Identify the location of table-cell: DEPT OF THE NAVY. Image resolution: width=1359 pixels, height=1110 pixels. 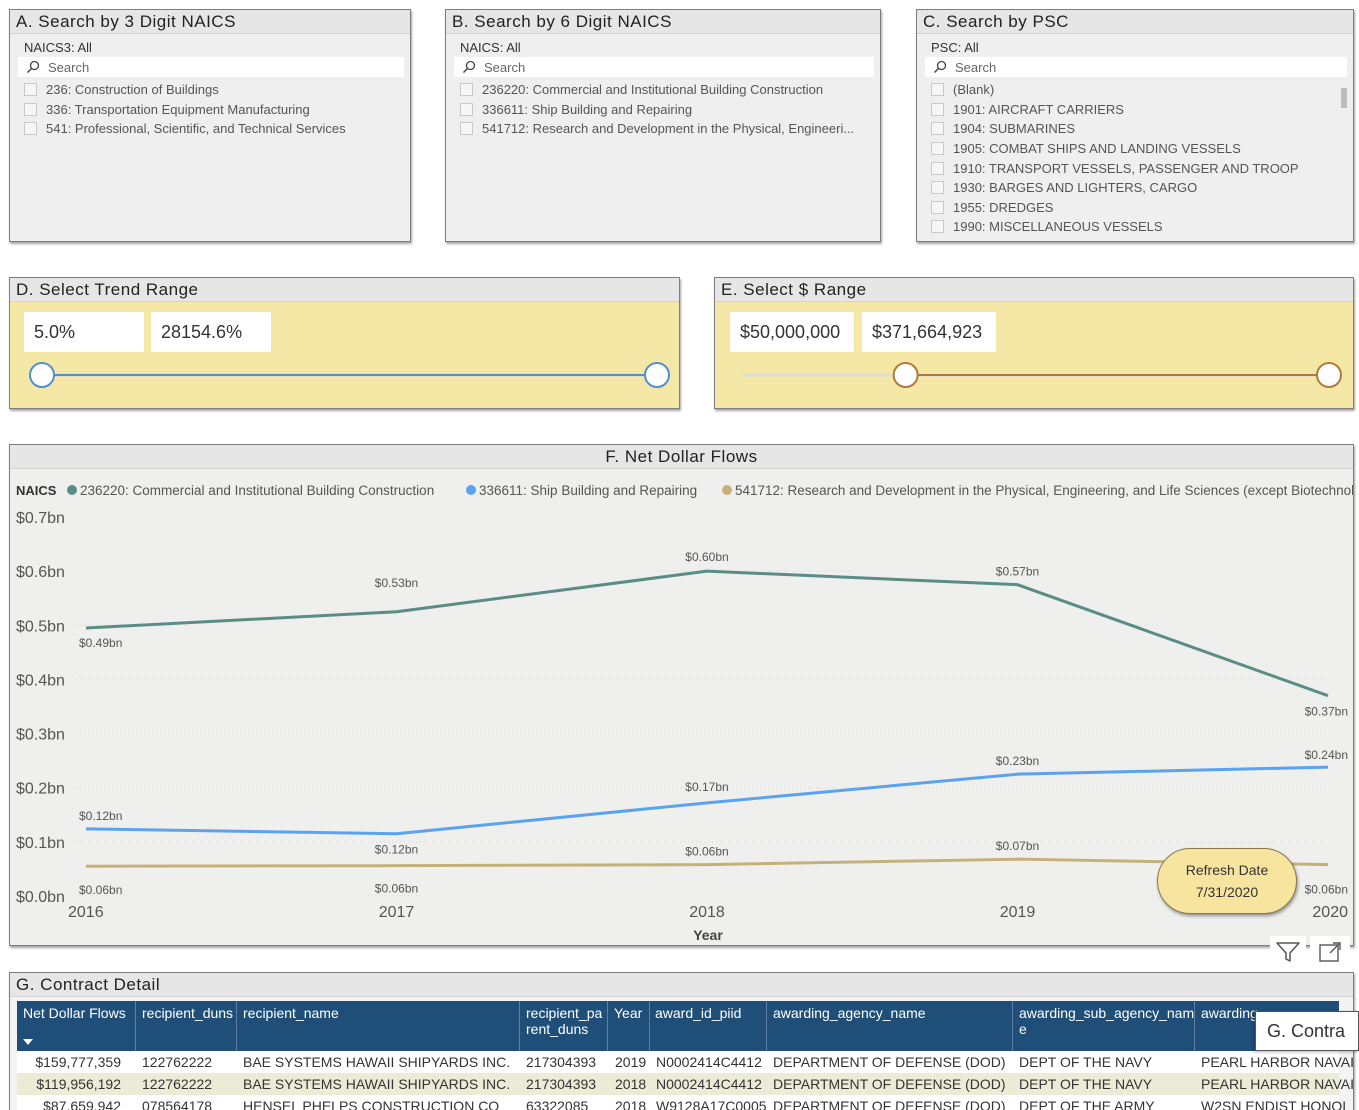
(1086, 1084).